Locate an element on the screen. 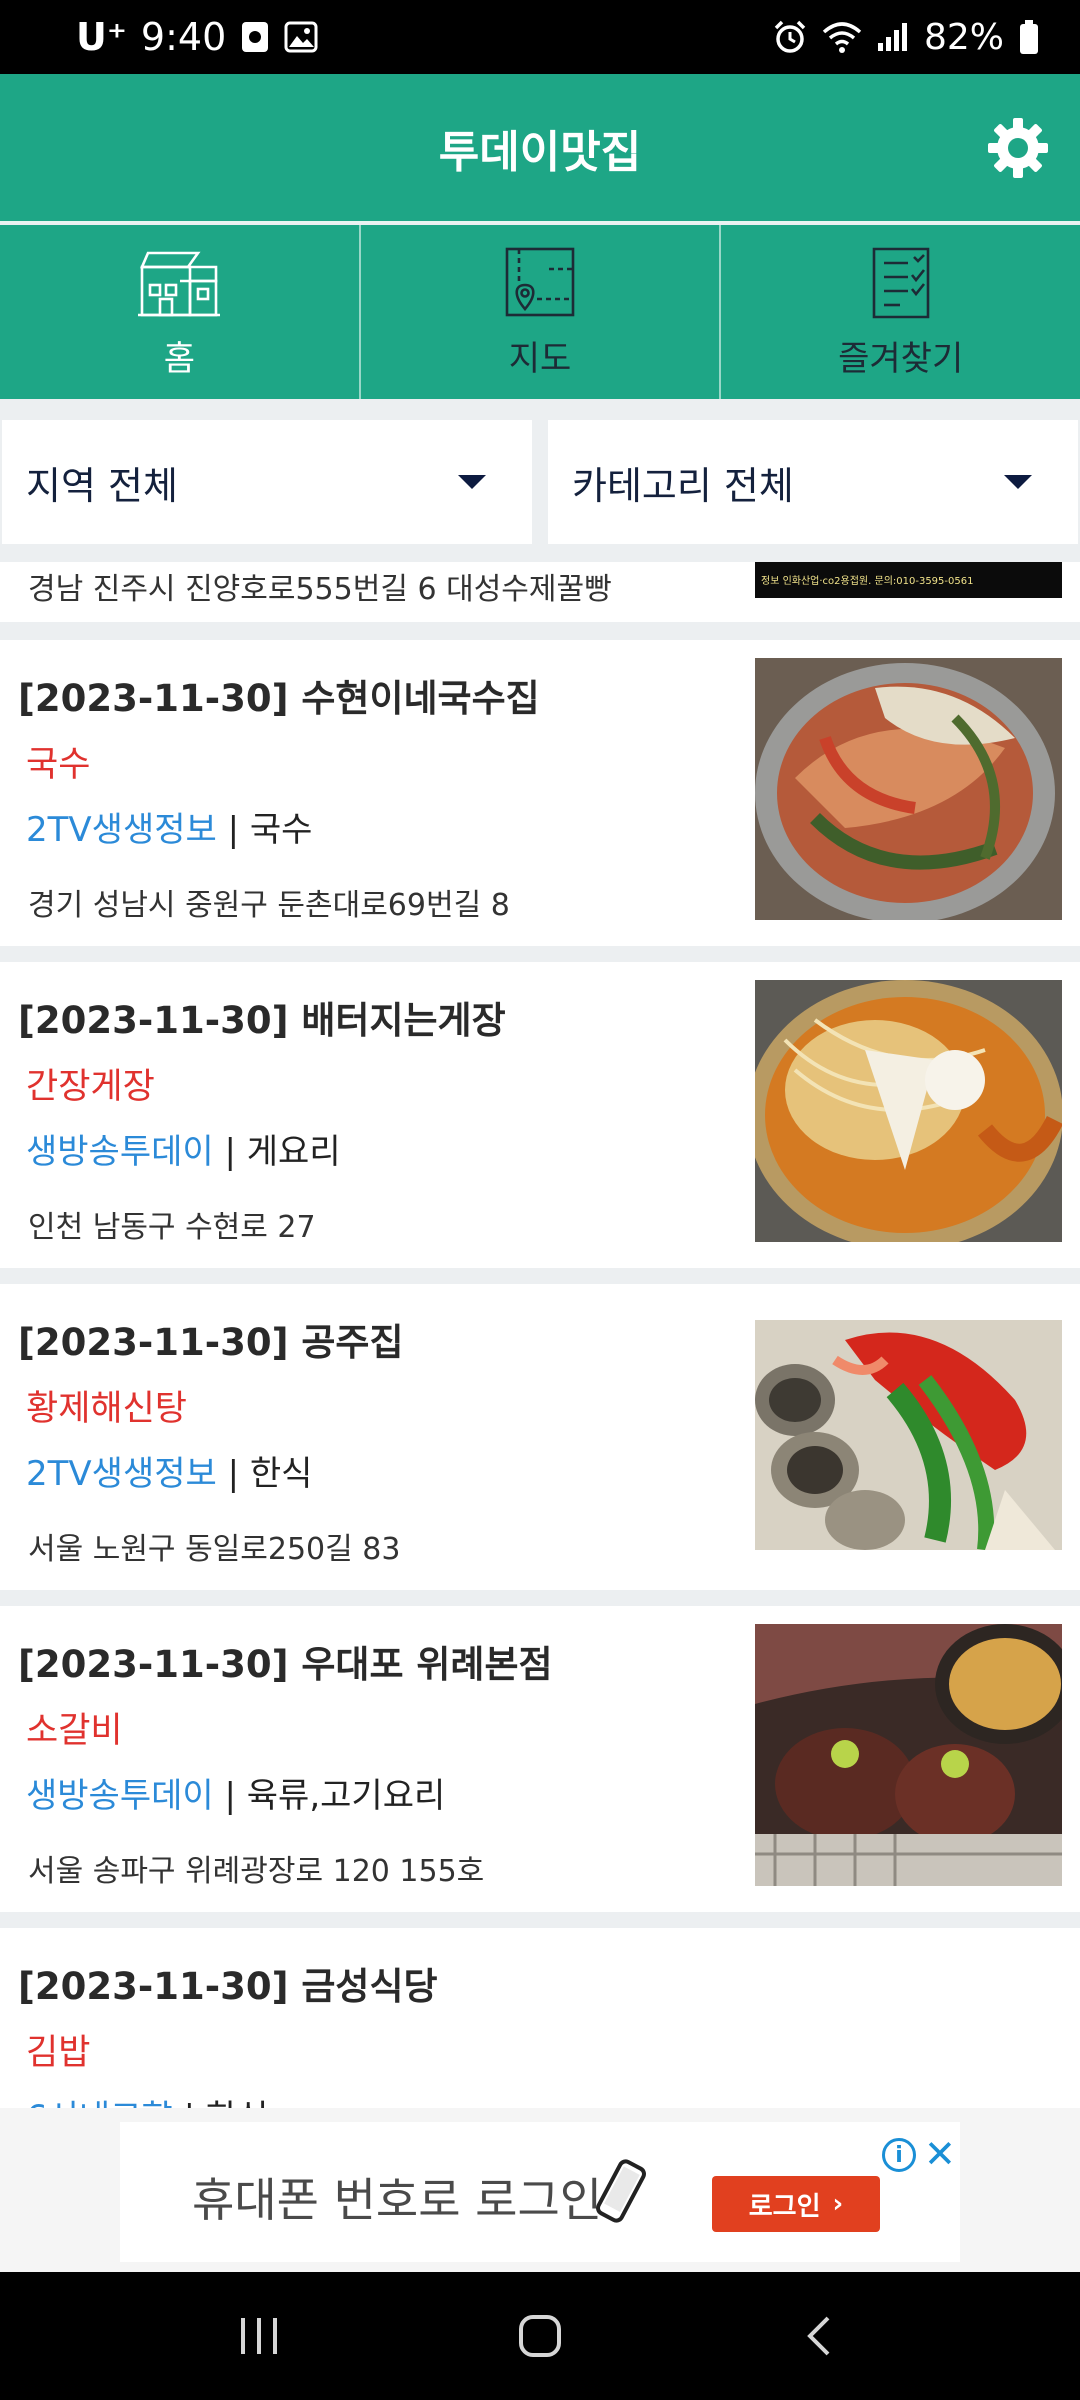  chevron-right-icon: › is located at coordinates (838, 2204).